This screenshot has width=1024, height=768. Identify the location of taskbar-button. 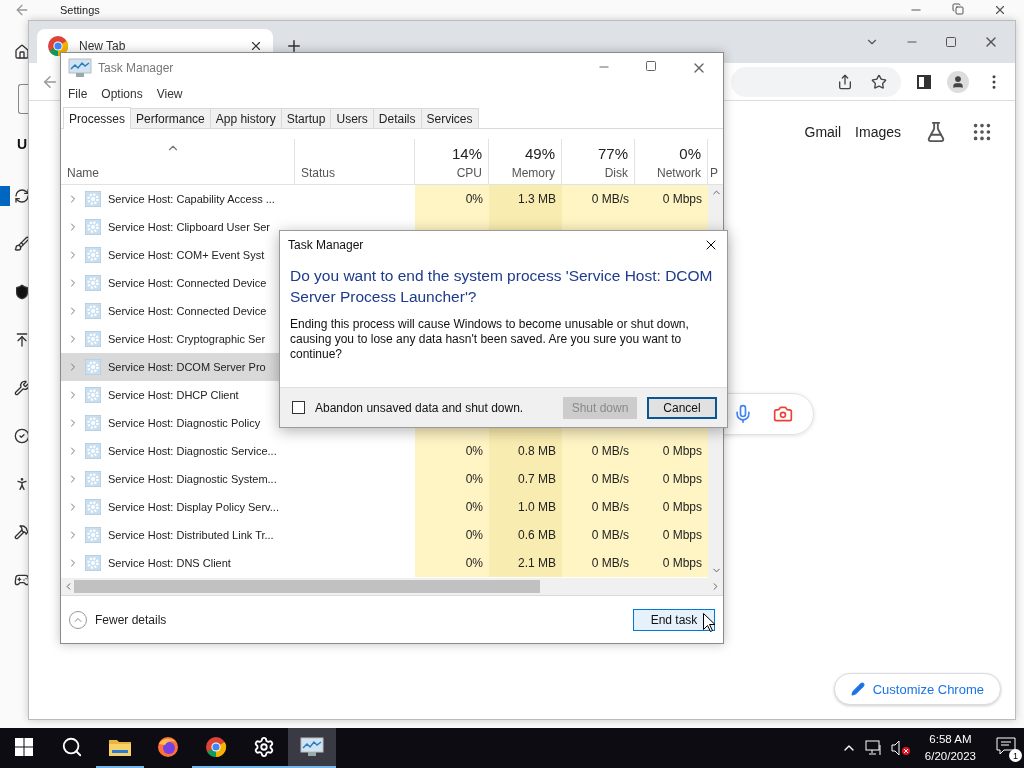
(312, 748).